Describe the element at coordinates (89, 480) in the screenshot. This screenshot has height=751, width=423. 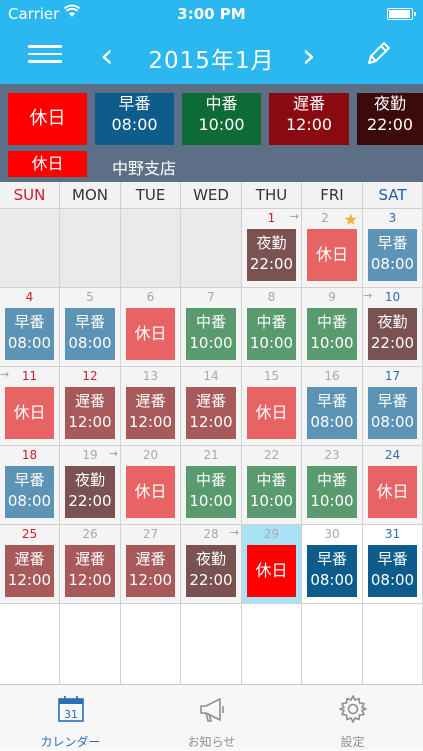
I see `shift-name: 夜勤` at that location.